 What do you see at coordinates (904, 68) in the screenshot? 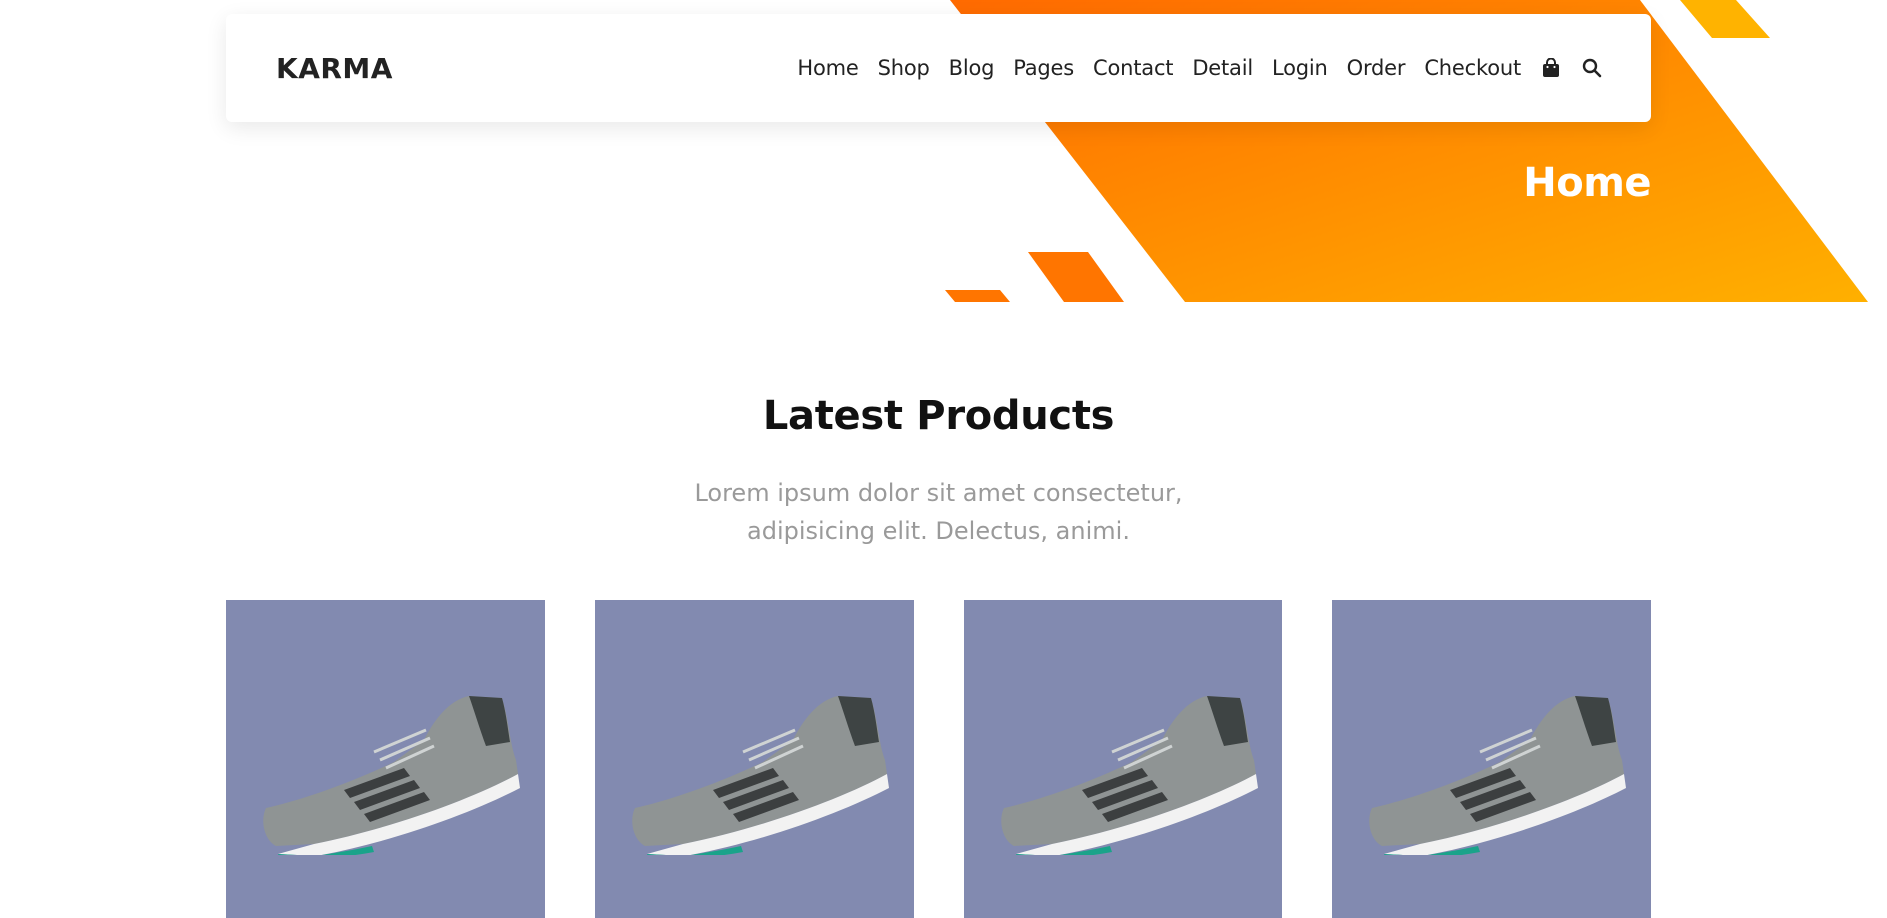
I see `nav-shop: Shop` at bounding box center [904, 68].